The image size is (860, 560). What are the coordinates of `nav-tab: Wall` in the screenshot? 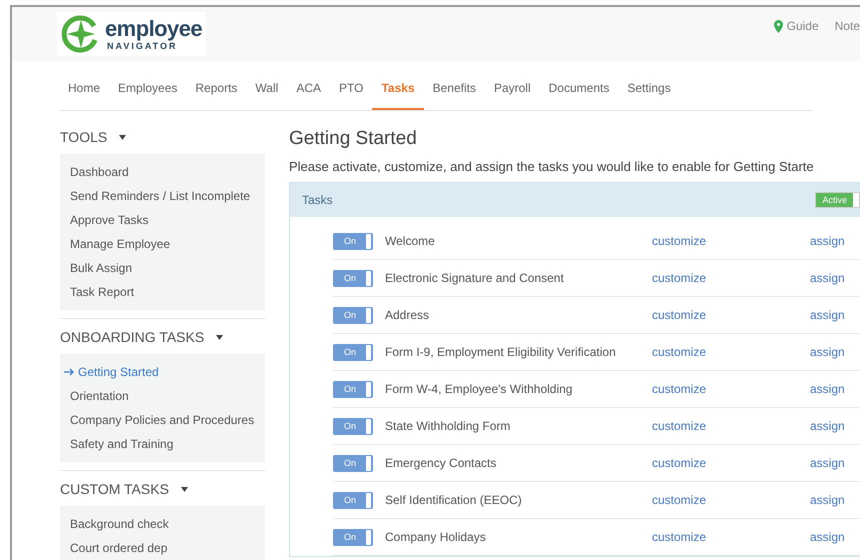 It's located at (267, 94).